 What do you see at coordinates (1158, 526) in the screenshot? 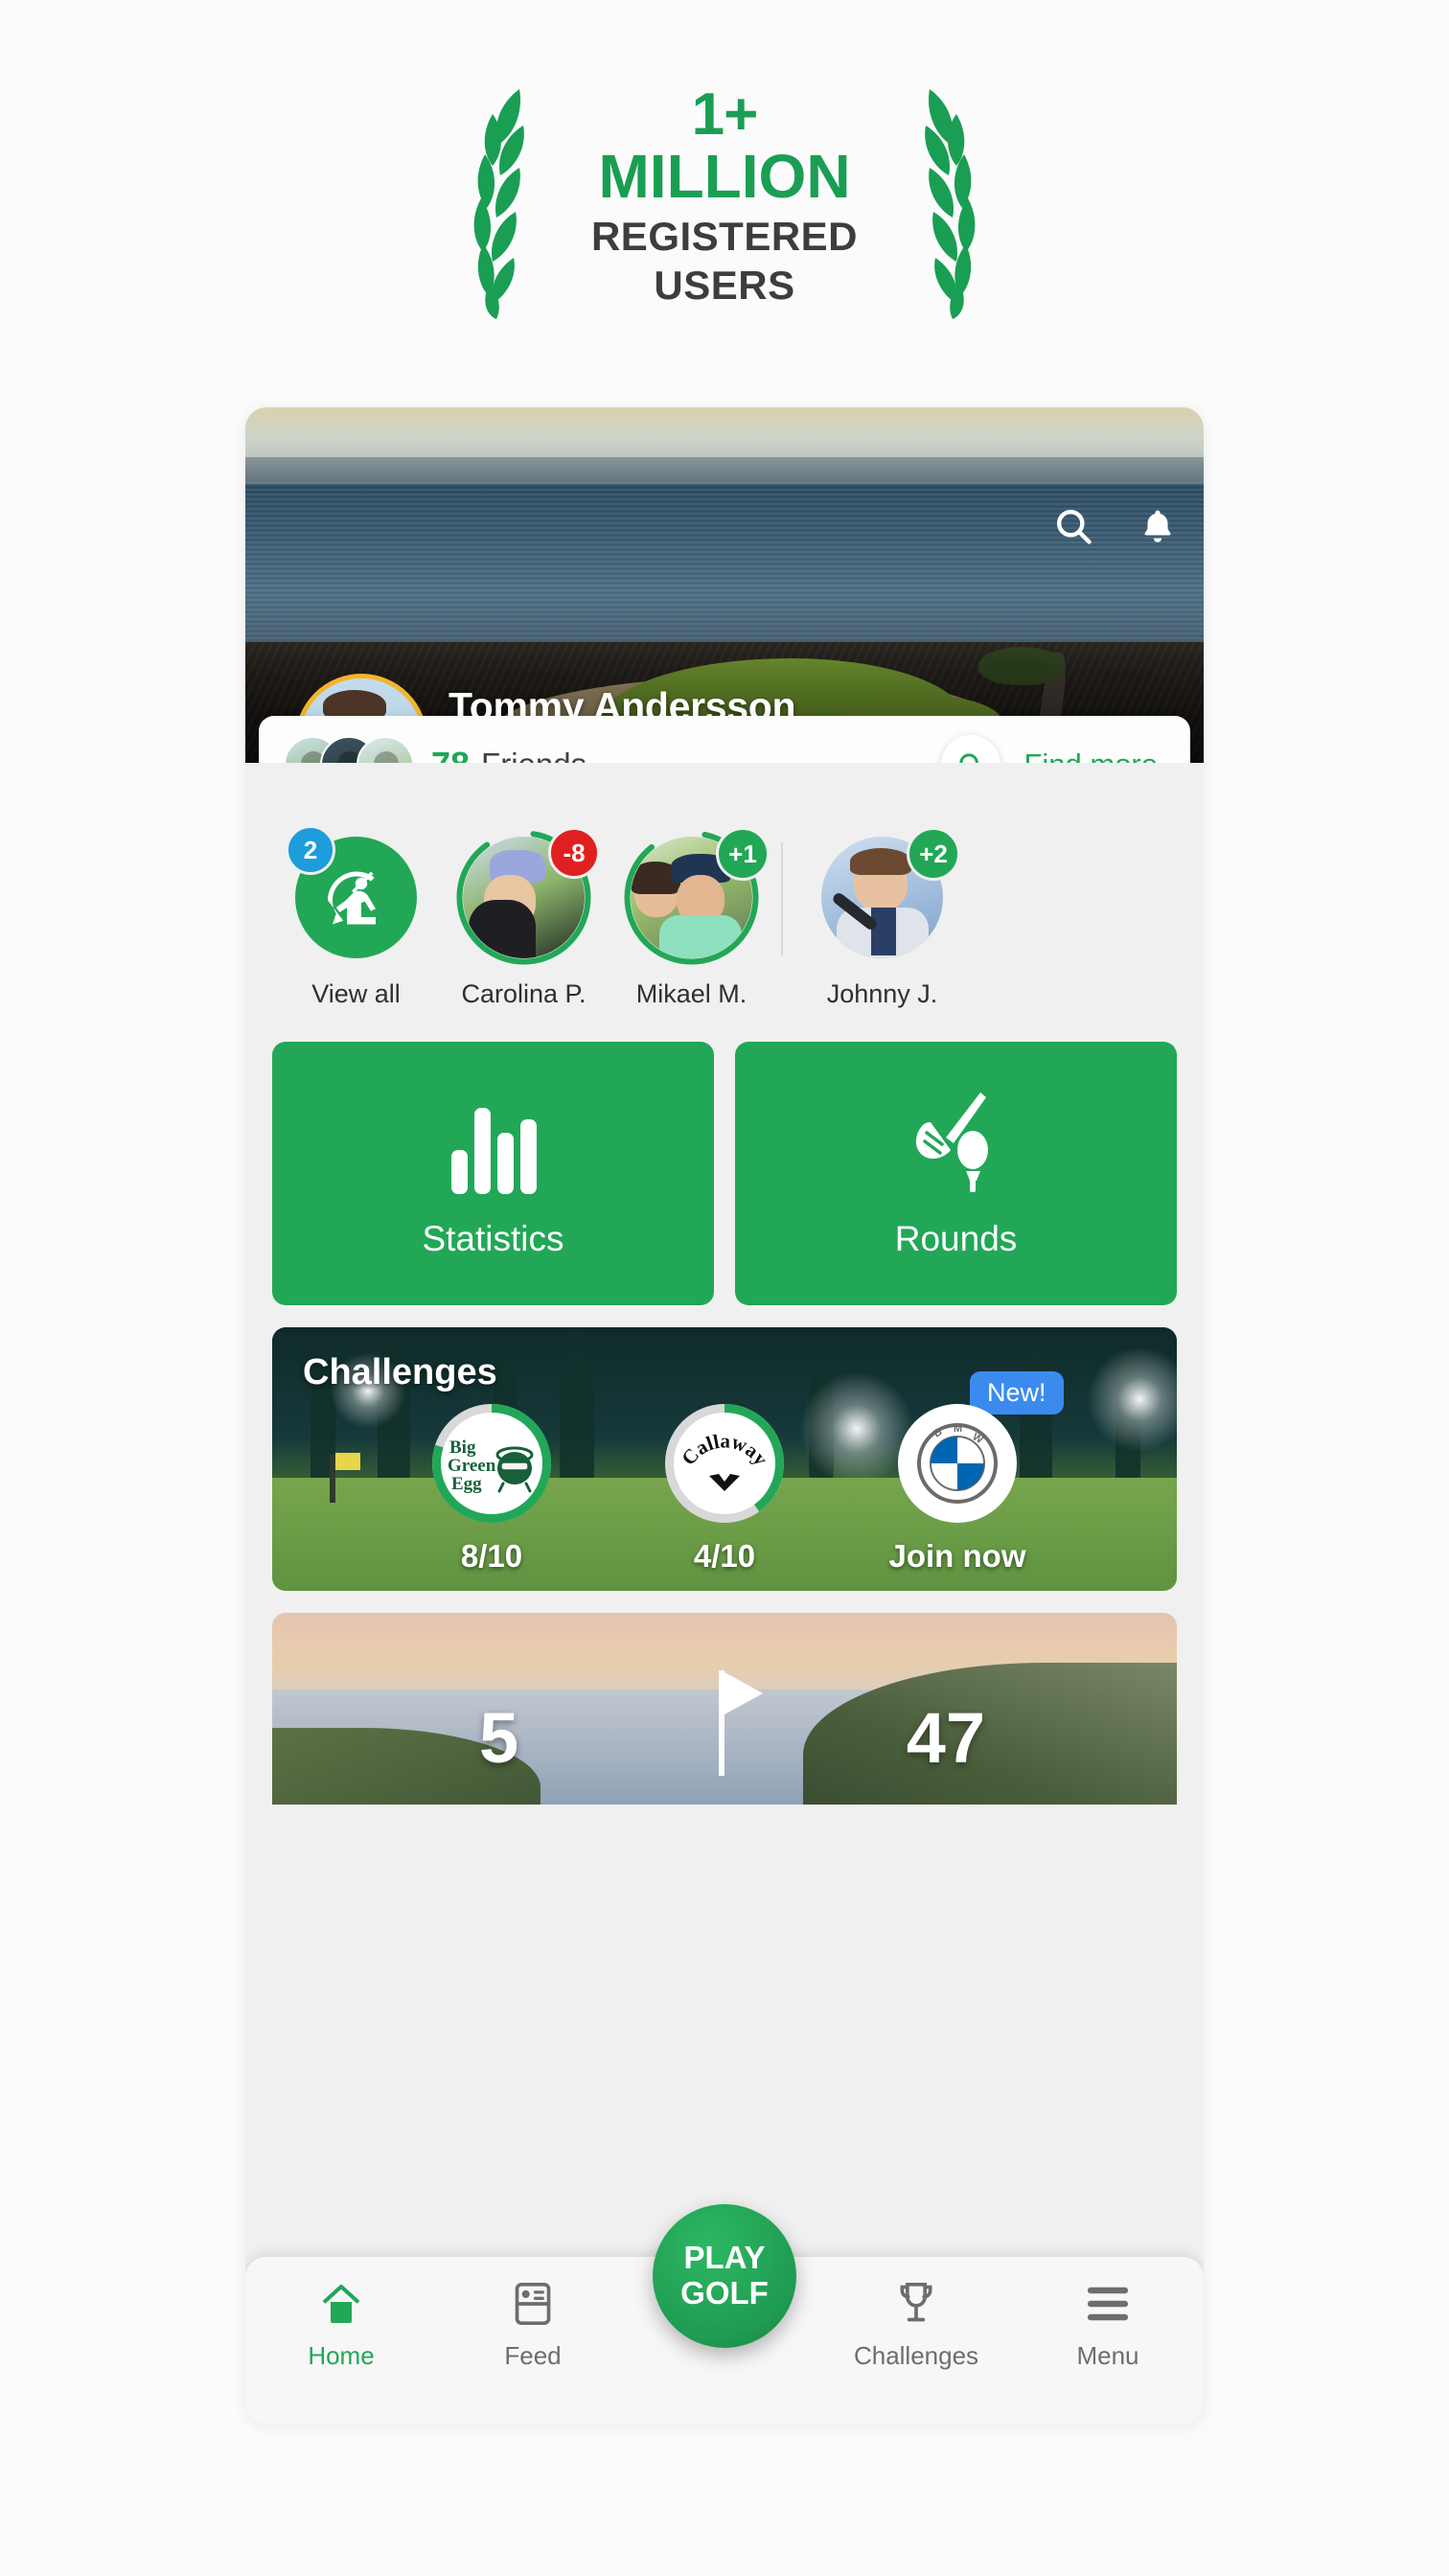
I see `bell-icon` at bounding box center [1158, 526].